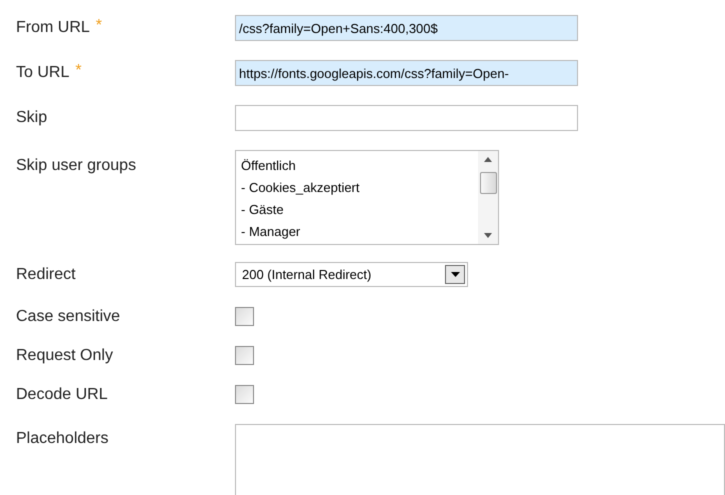  I want to click on field-label: Case sensitive, so click(68, 316).